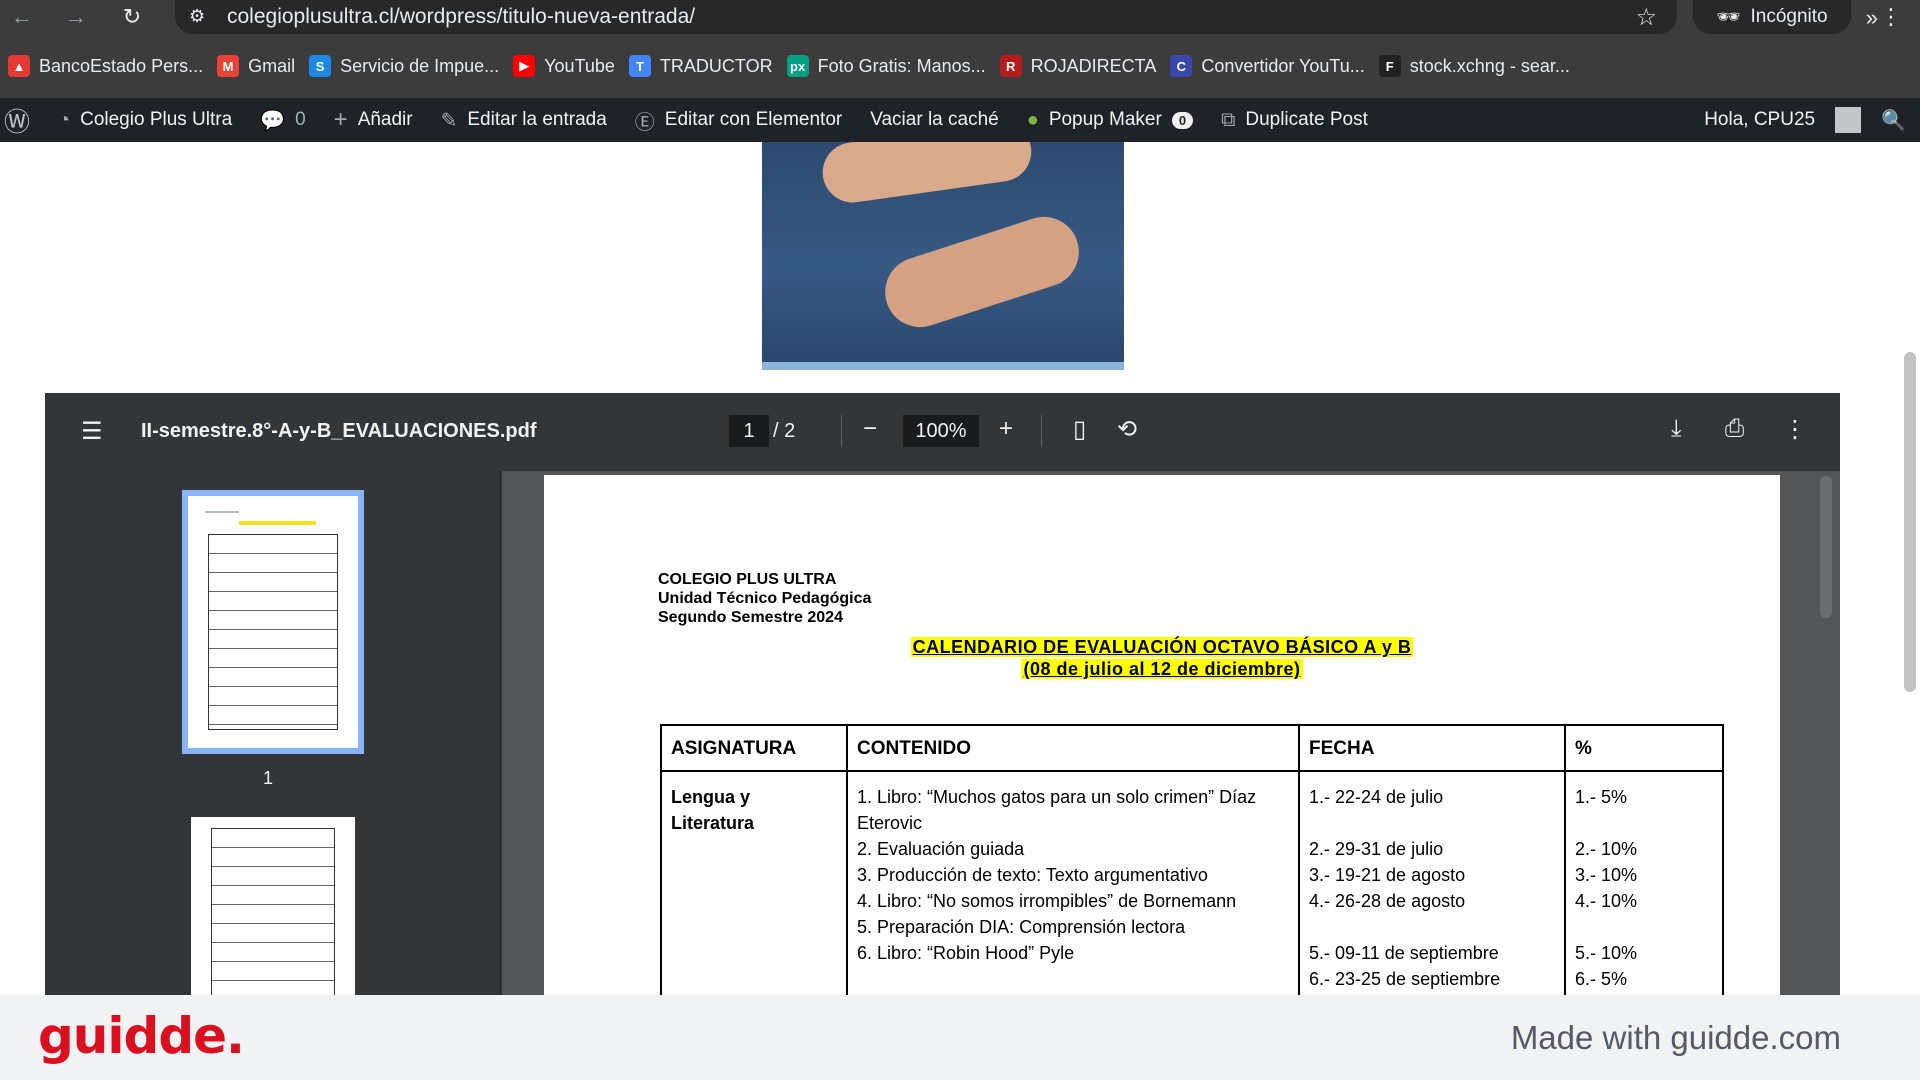 This screenshot has width=1920, height=1080. What do you see at coordinates (1644, 748) in the screenshot?
I see `header-percent: %` at bounding box center [1644, 748].